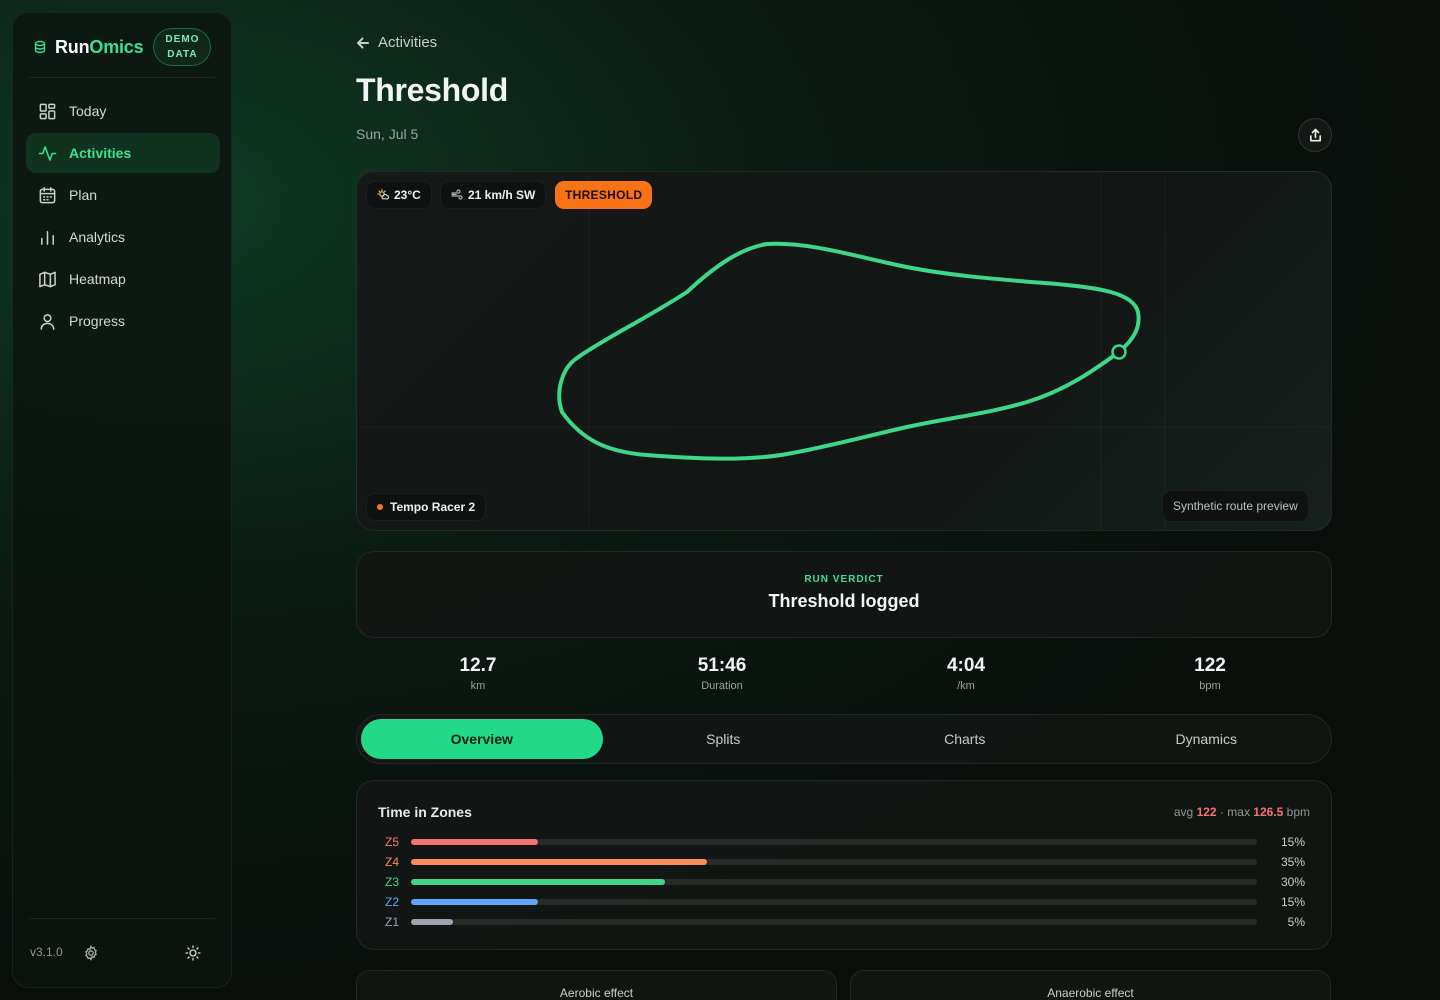  Describe the element at coordinates (478, 675) in the screenshot. I see `stat-distance: 12.7 km` at that location.